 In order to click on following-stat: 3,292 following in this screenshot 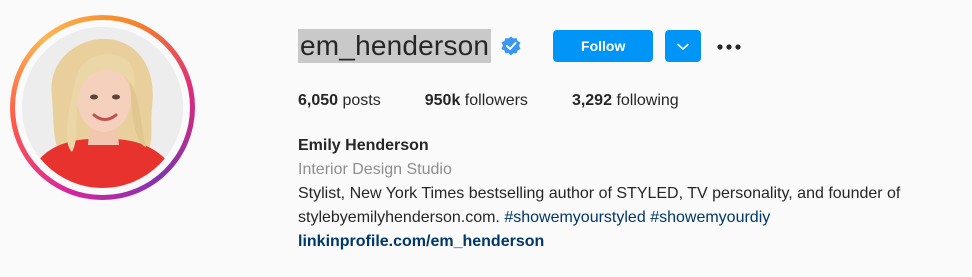, I will do `click(625, 101)`.